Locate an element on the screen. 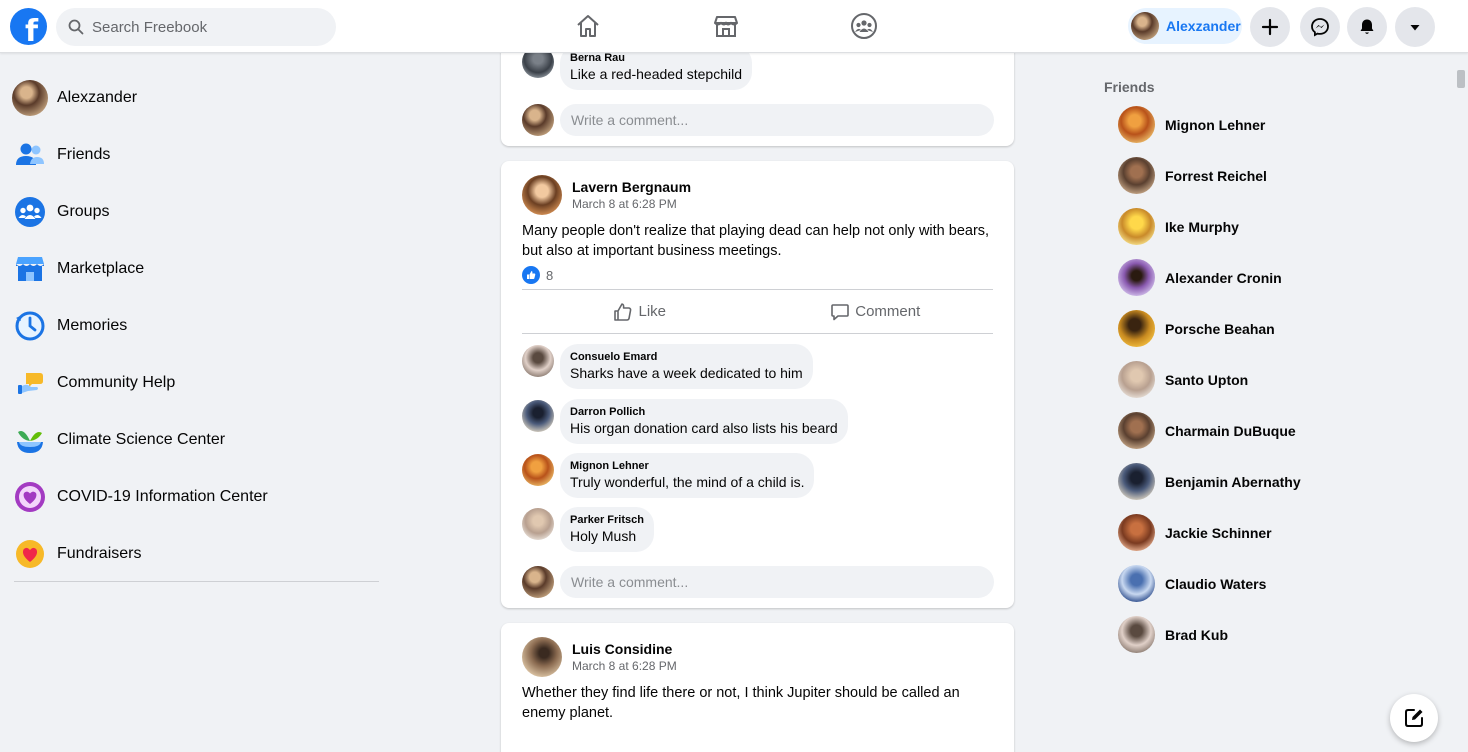 The image size is (1468, 752). friend-name: Santo Upton is located at coordinates (1207, 379).